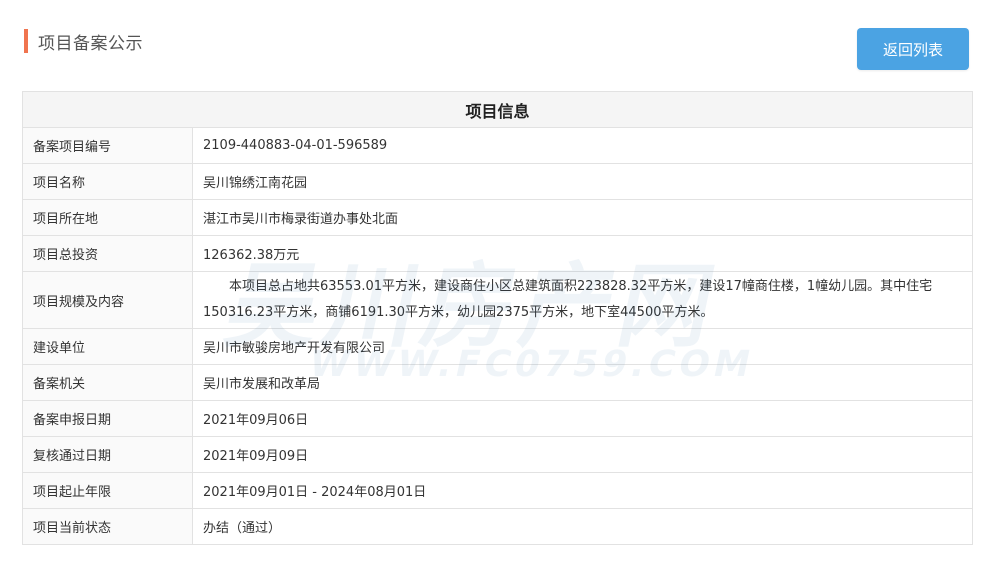  I want to click on row-value: 办结（通过）, so click(582, 526).